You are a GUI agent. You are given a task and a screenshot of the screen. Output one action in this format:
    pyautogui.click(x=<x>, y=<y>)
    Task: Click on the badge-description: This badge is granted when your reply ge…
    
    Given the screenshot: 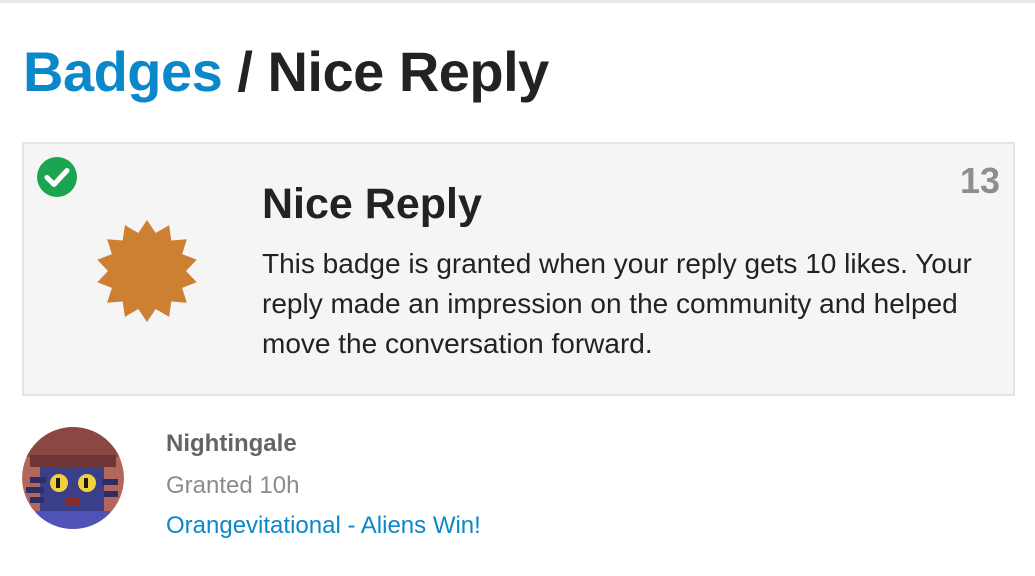 What is the action you would take?
    pyautogui.click(x=617, y=303)
    